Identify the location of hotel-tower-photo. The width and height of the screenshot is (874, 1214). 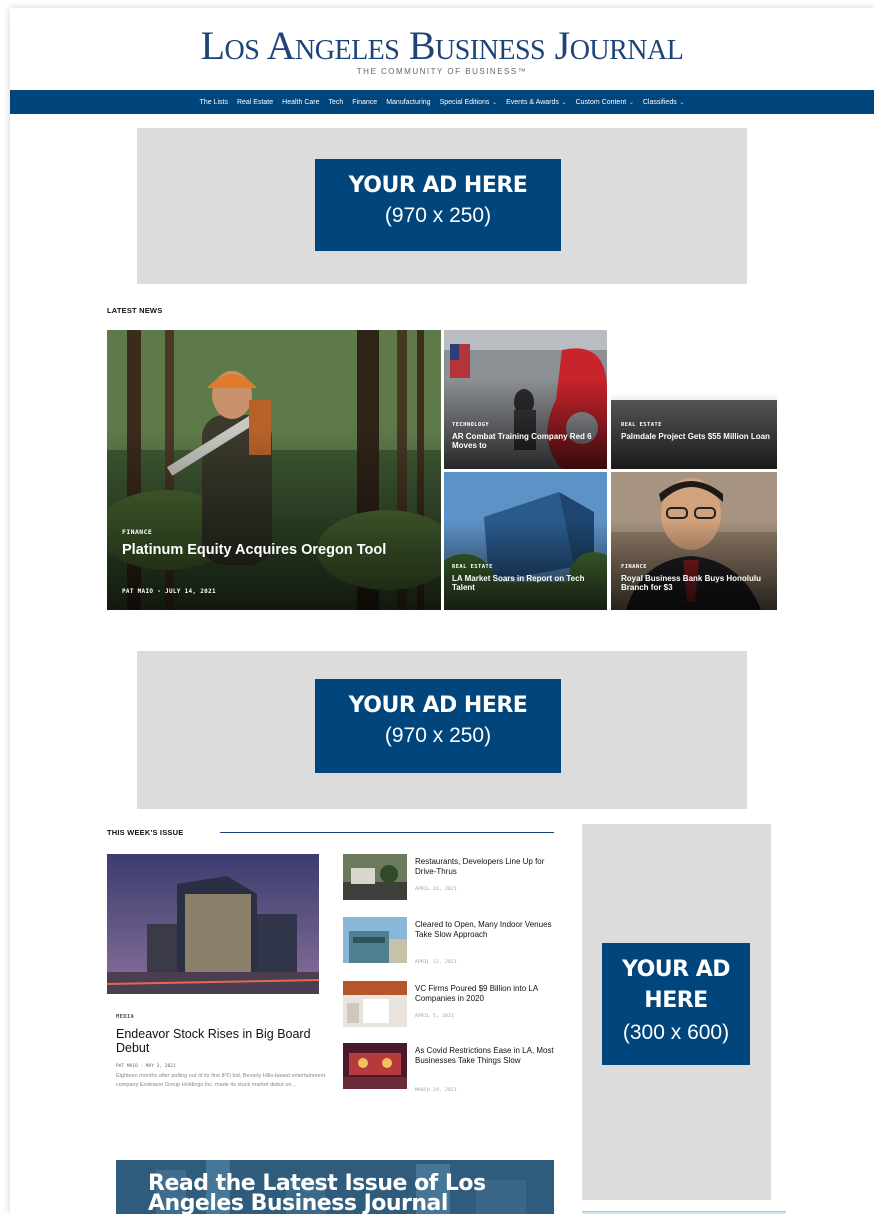
(213, 924).